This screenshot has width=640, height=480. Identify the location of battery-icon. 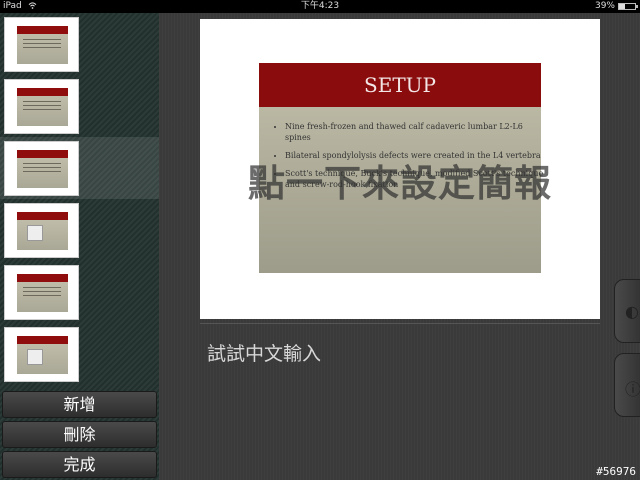
(628, 6).